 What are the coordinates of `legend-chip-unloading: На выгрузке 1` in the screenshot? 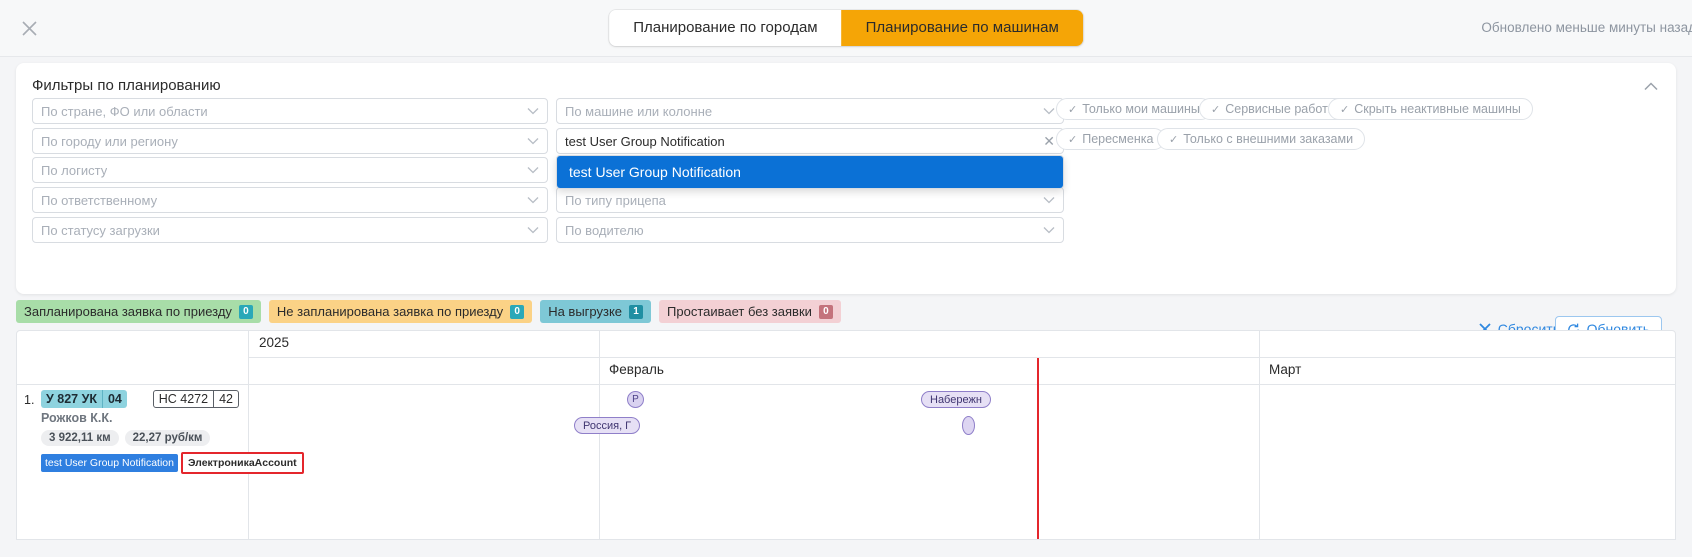 It's located at (596, 311).